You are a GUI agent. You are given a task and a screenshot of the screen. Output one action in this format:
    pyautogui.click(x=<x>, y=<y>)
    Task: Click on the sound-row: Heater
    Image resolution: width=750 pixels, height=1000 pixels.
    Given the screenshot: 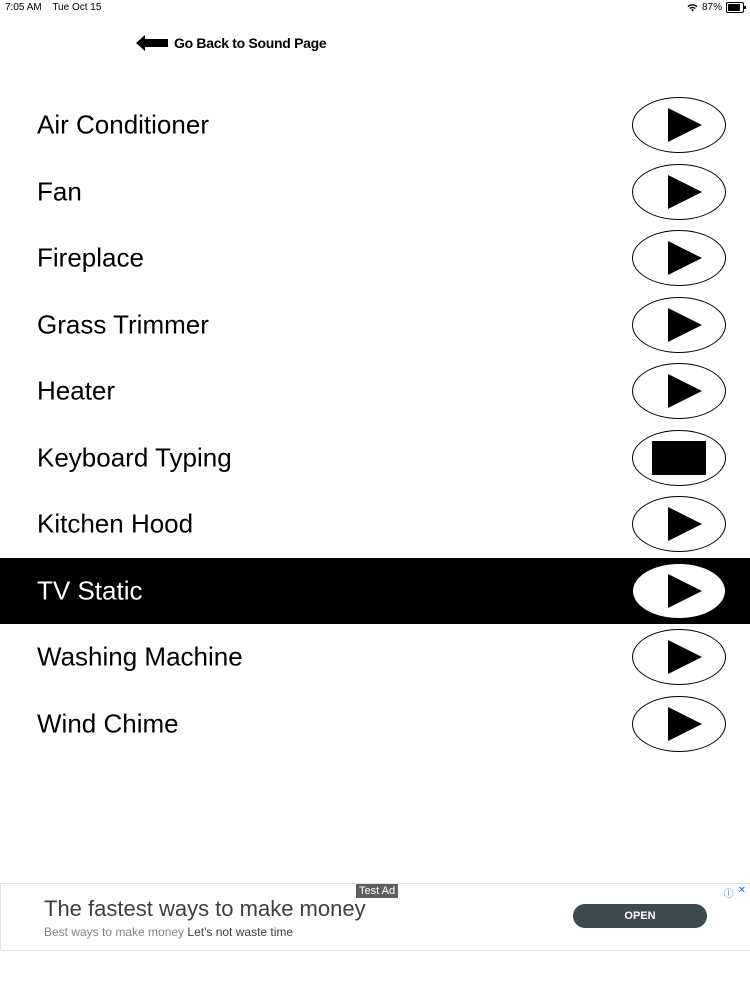 What is the action you would take?
    pyautogui.click(x=375, y=391)
    